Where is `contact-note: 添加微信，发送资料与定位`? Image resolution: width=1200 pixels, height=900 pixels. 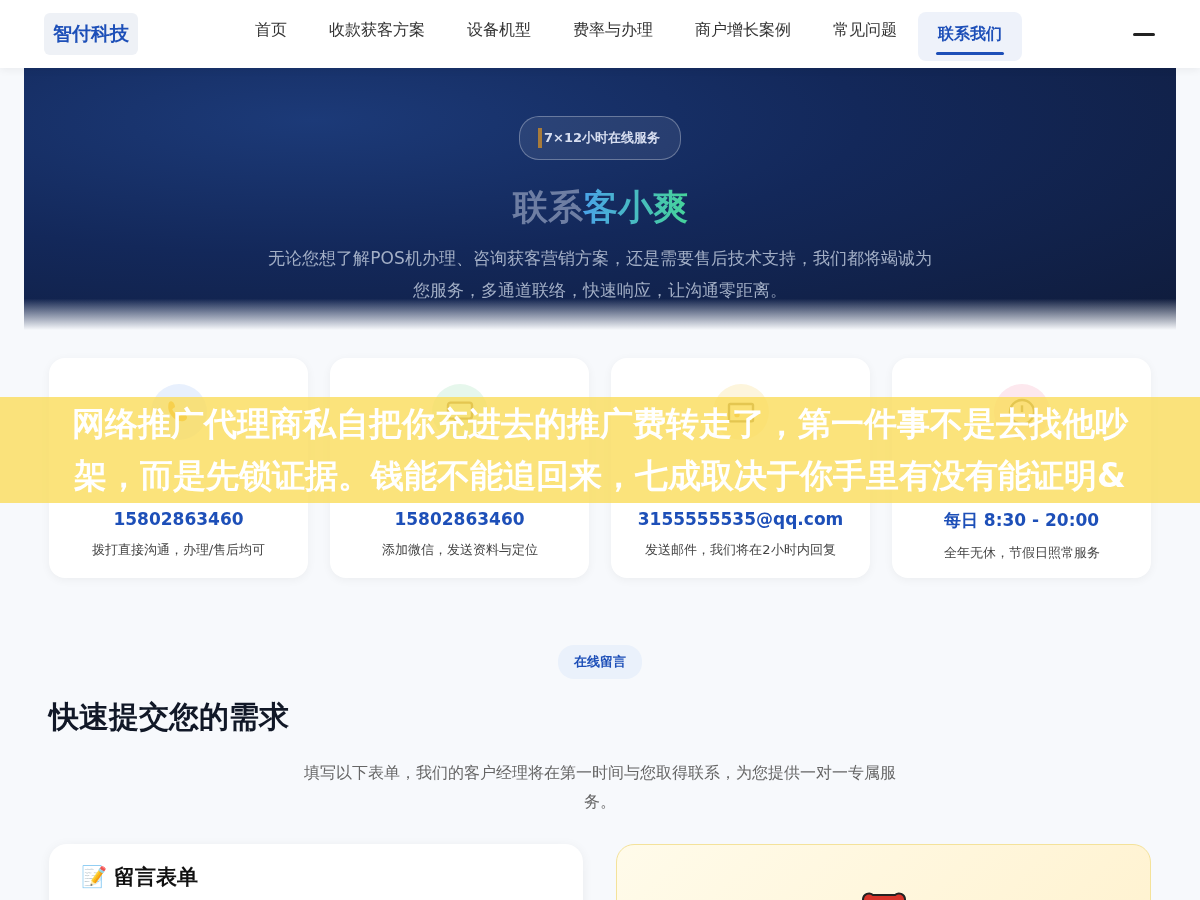
contact-note: 添加微信，发送资料与定位 is located at coordinates (459, 550).